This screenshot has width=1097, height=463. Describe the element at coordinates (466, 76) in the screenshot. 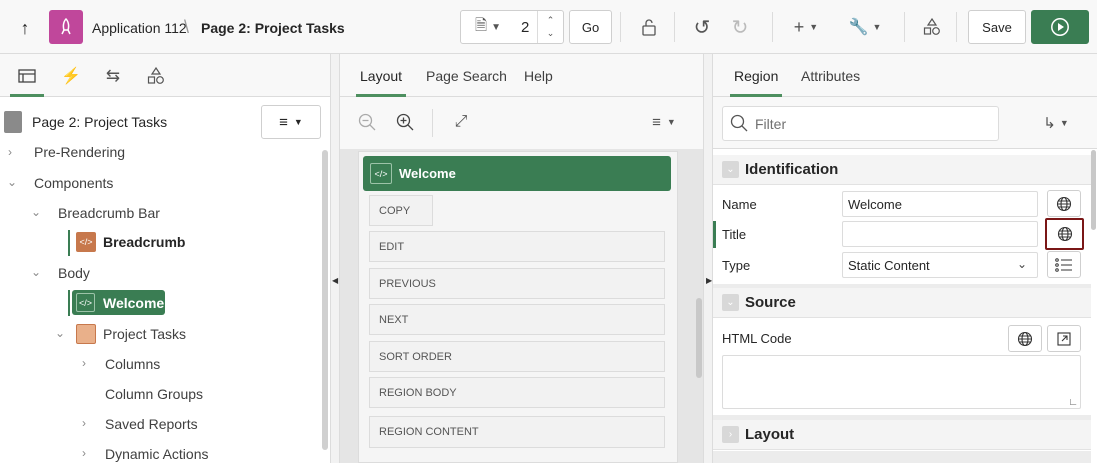

I see `tab-page-search: Page Search` at that location.